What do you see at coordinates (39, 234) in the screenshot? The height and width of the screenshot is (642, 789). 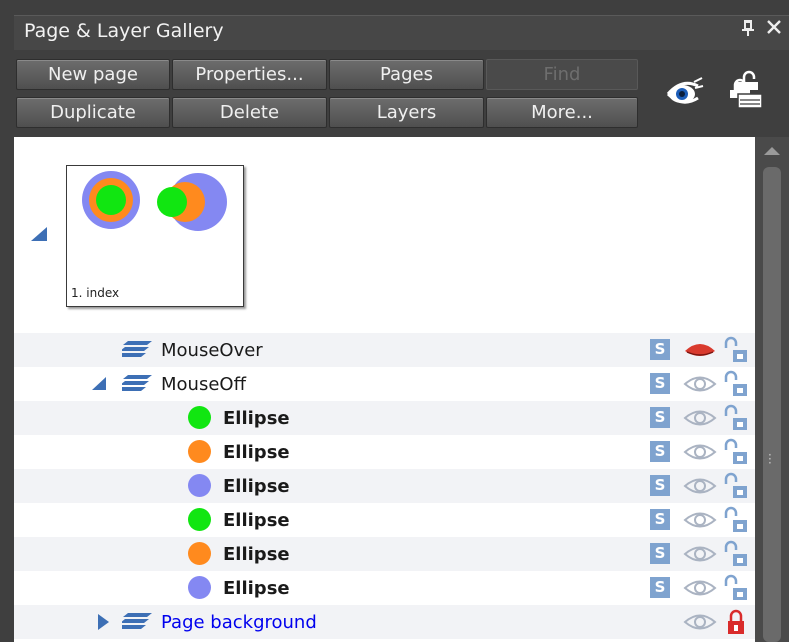 I see `page-collapse-arrow-icon` at bounding box center [39, 234].